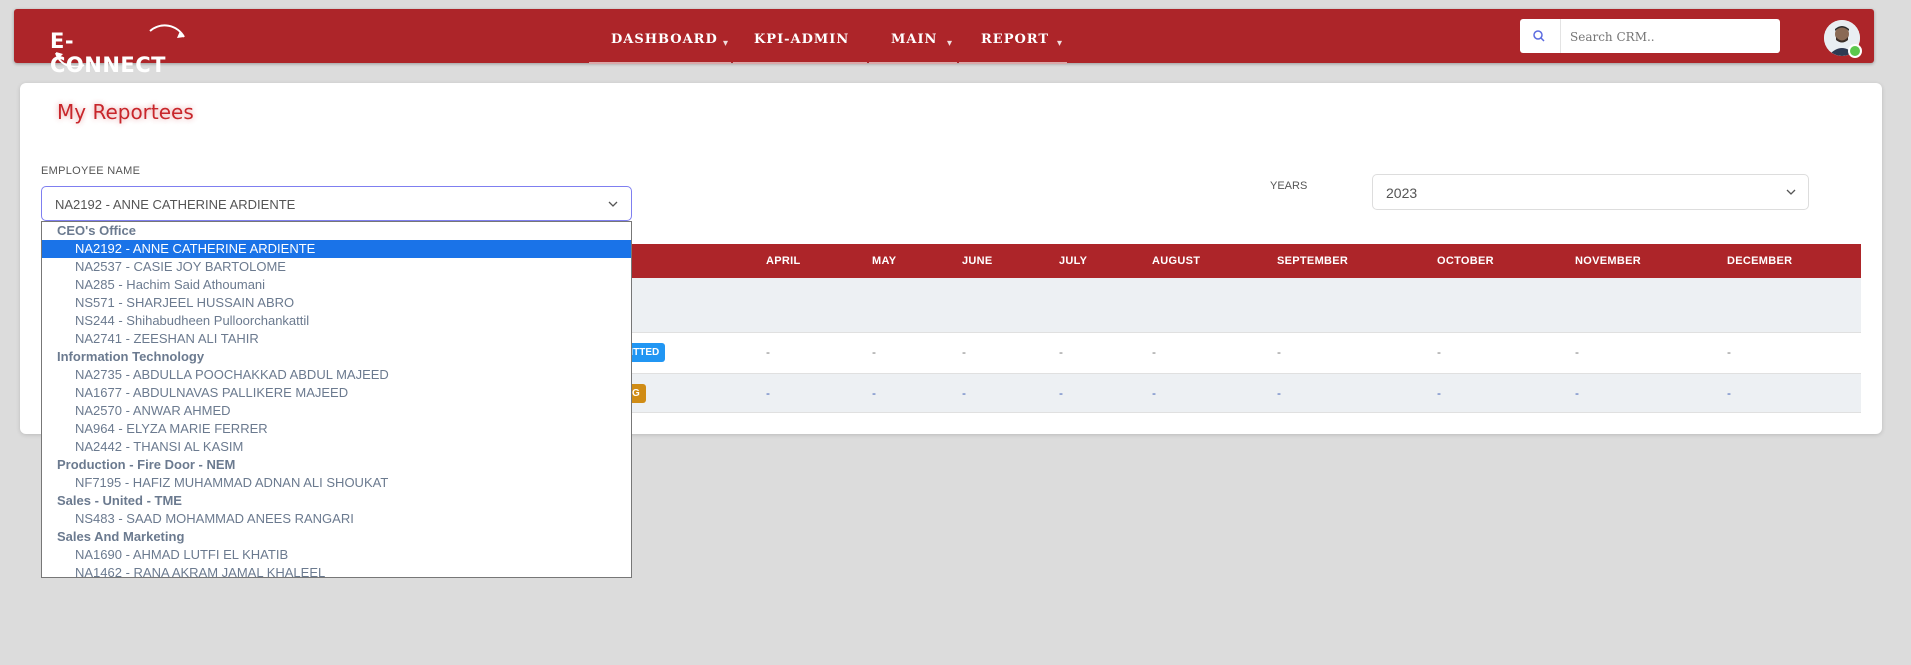 The width and height of the screenshot is (1911, 665). I want to click on col-header-april: APRIL, so click(783, 261).